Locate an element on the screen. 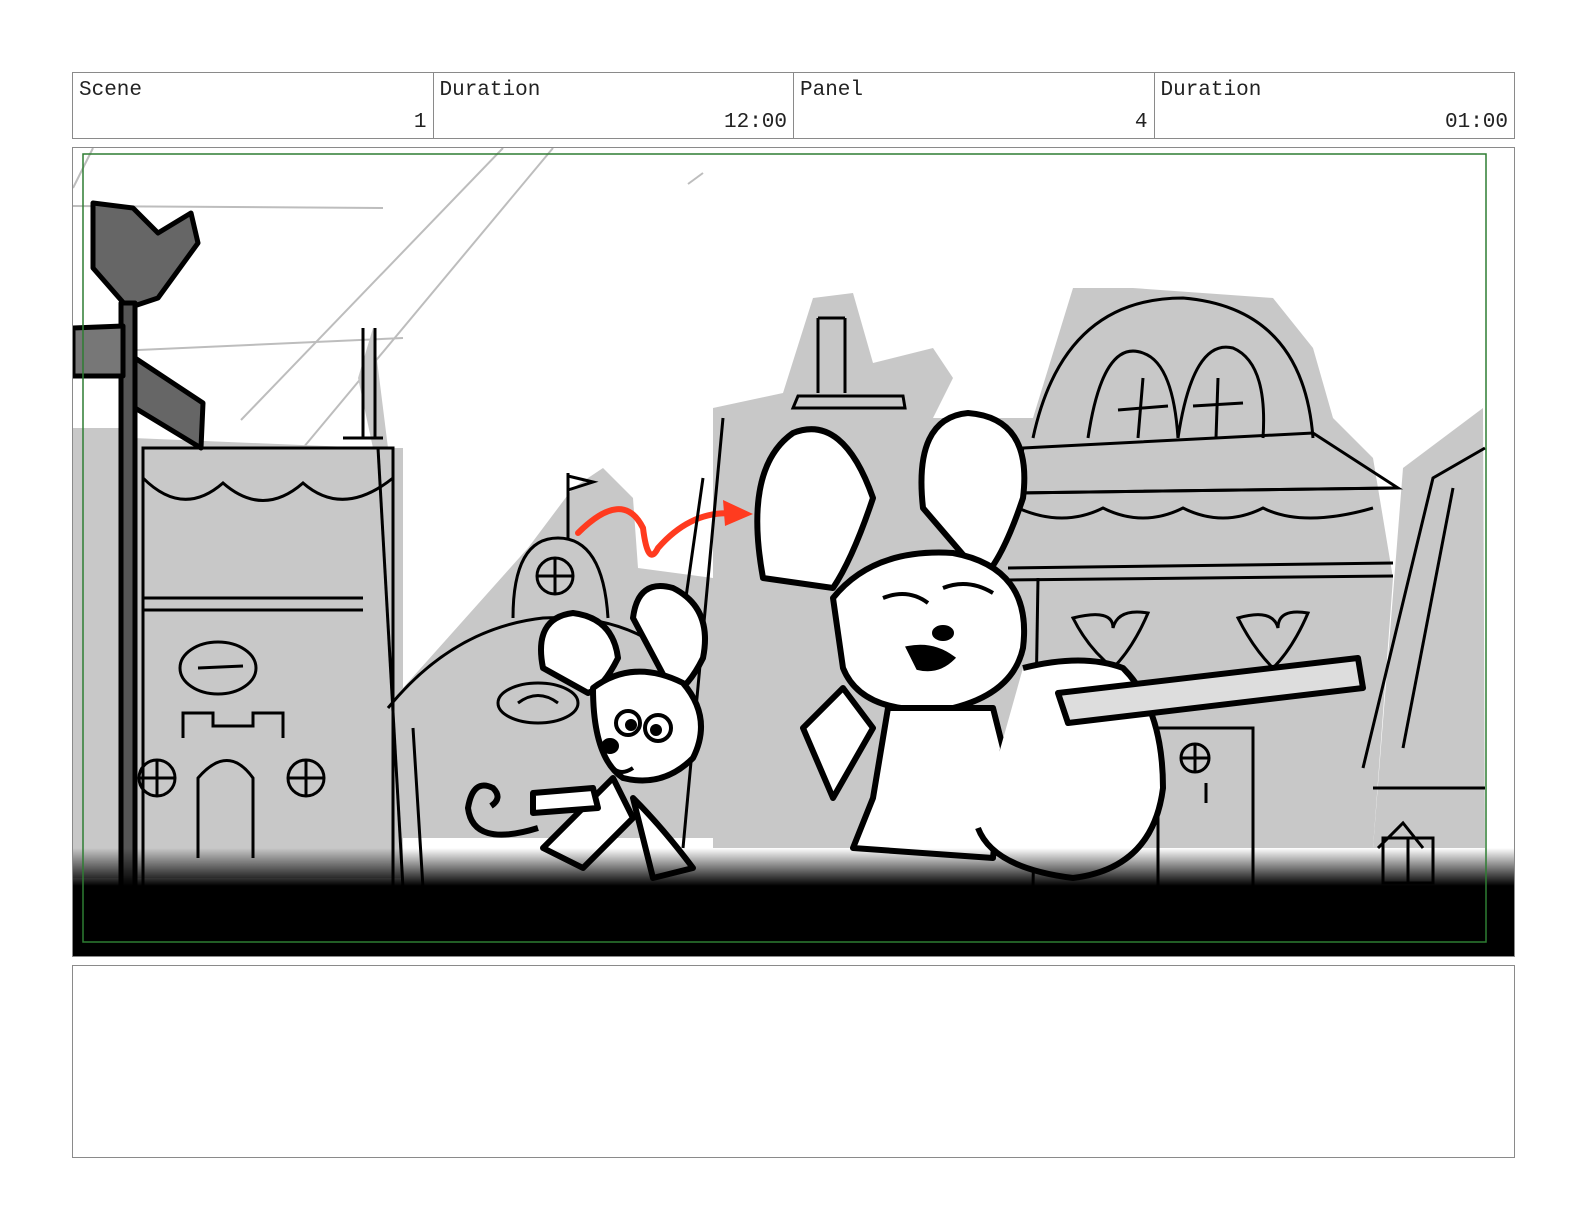 The height and width of the screenshot is (1225, 1582). panel-number: 4 is located at coordinates (1141, 122).